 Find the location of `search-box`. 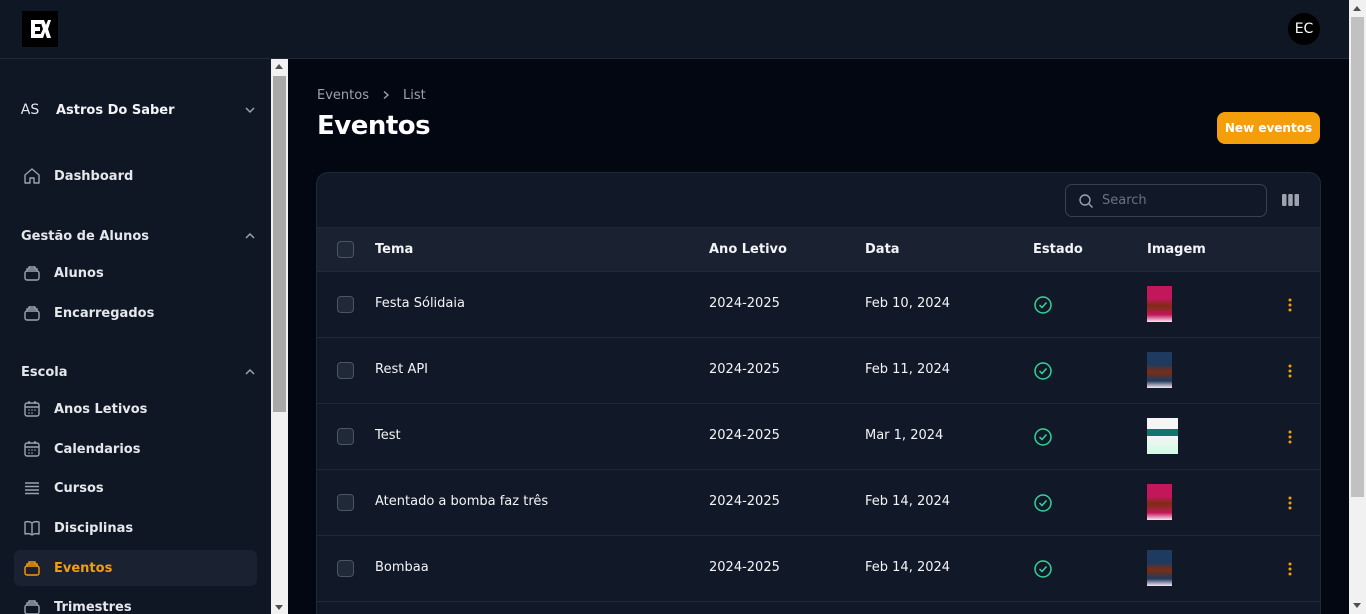

search-box is located at coordinates (1166, 200).